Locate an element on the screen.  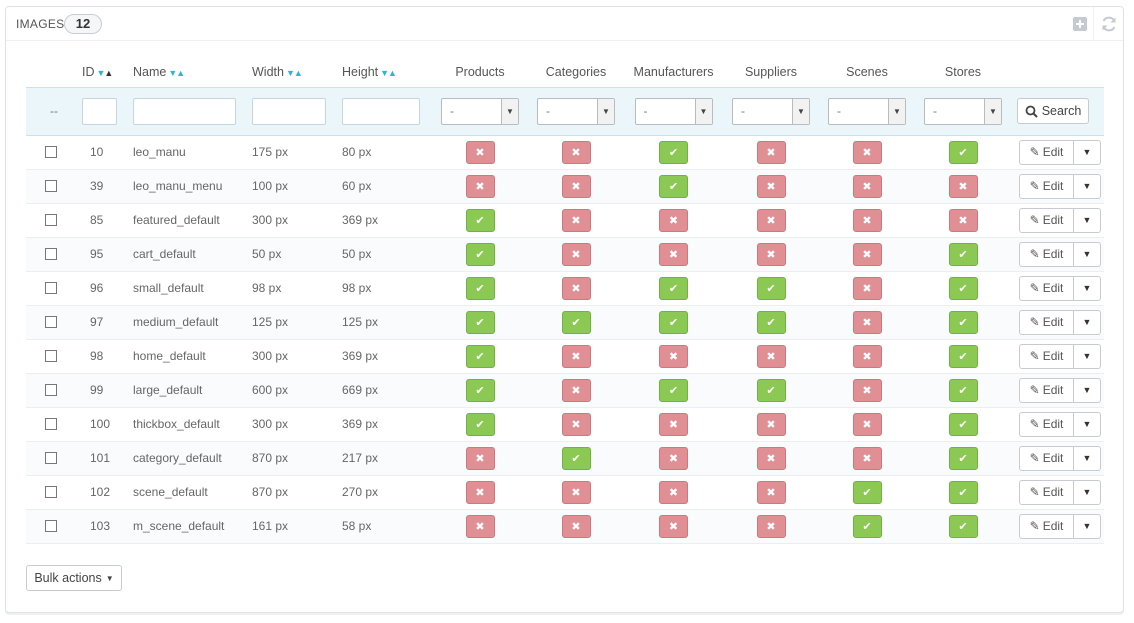
filter-id-input is located at coordinates (99, 111).